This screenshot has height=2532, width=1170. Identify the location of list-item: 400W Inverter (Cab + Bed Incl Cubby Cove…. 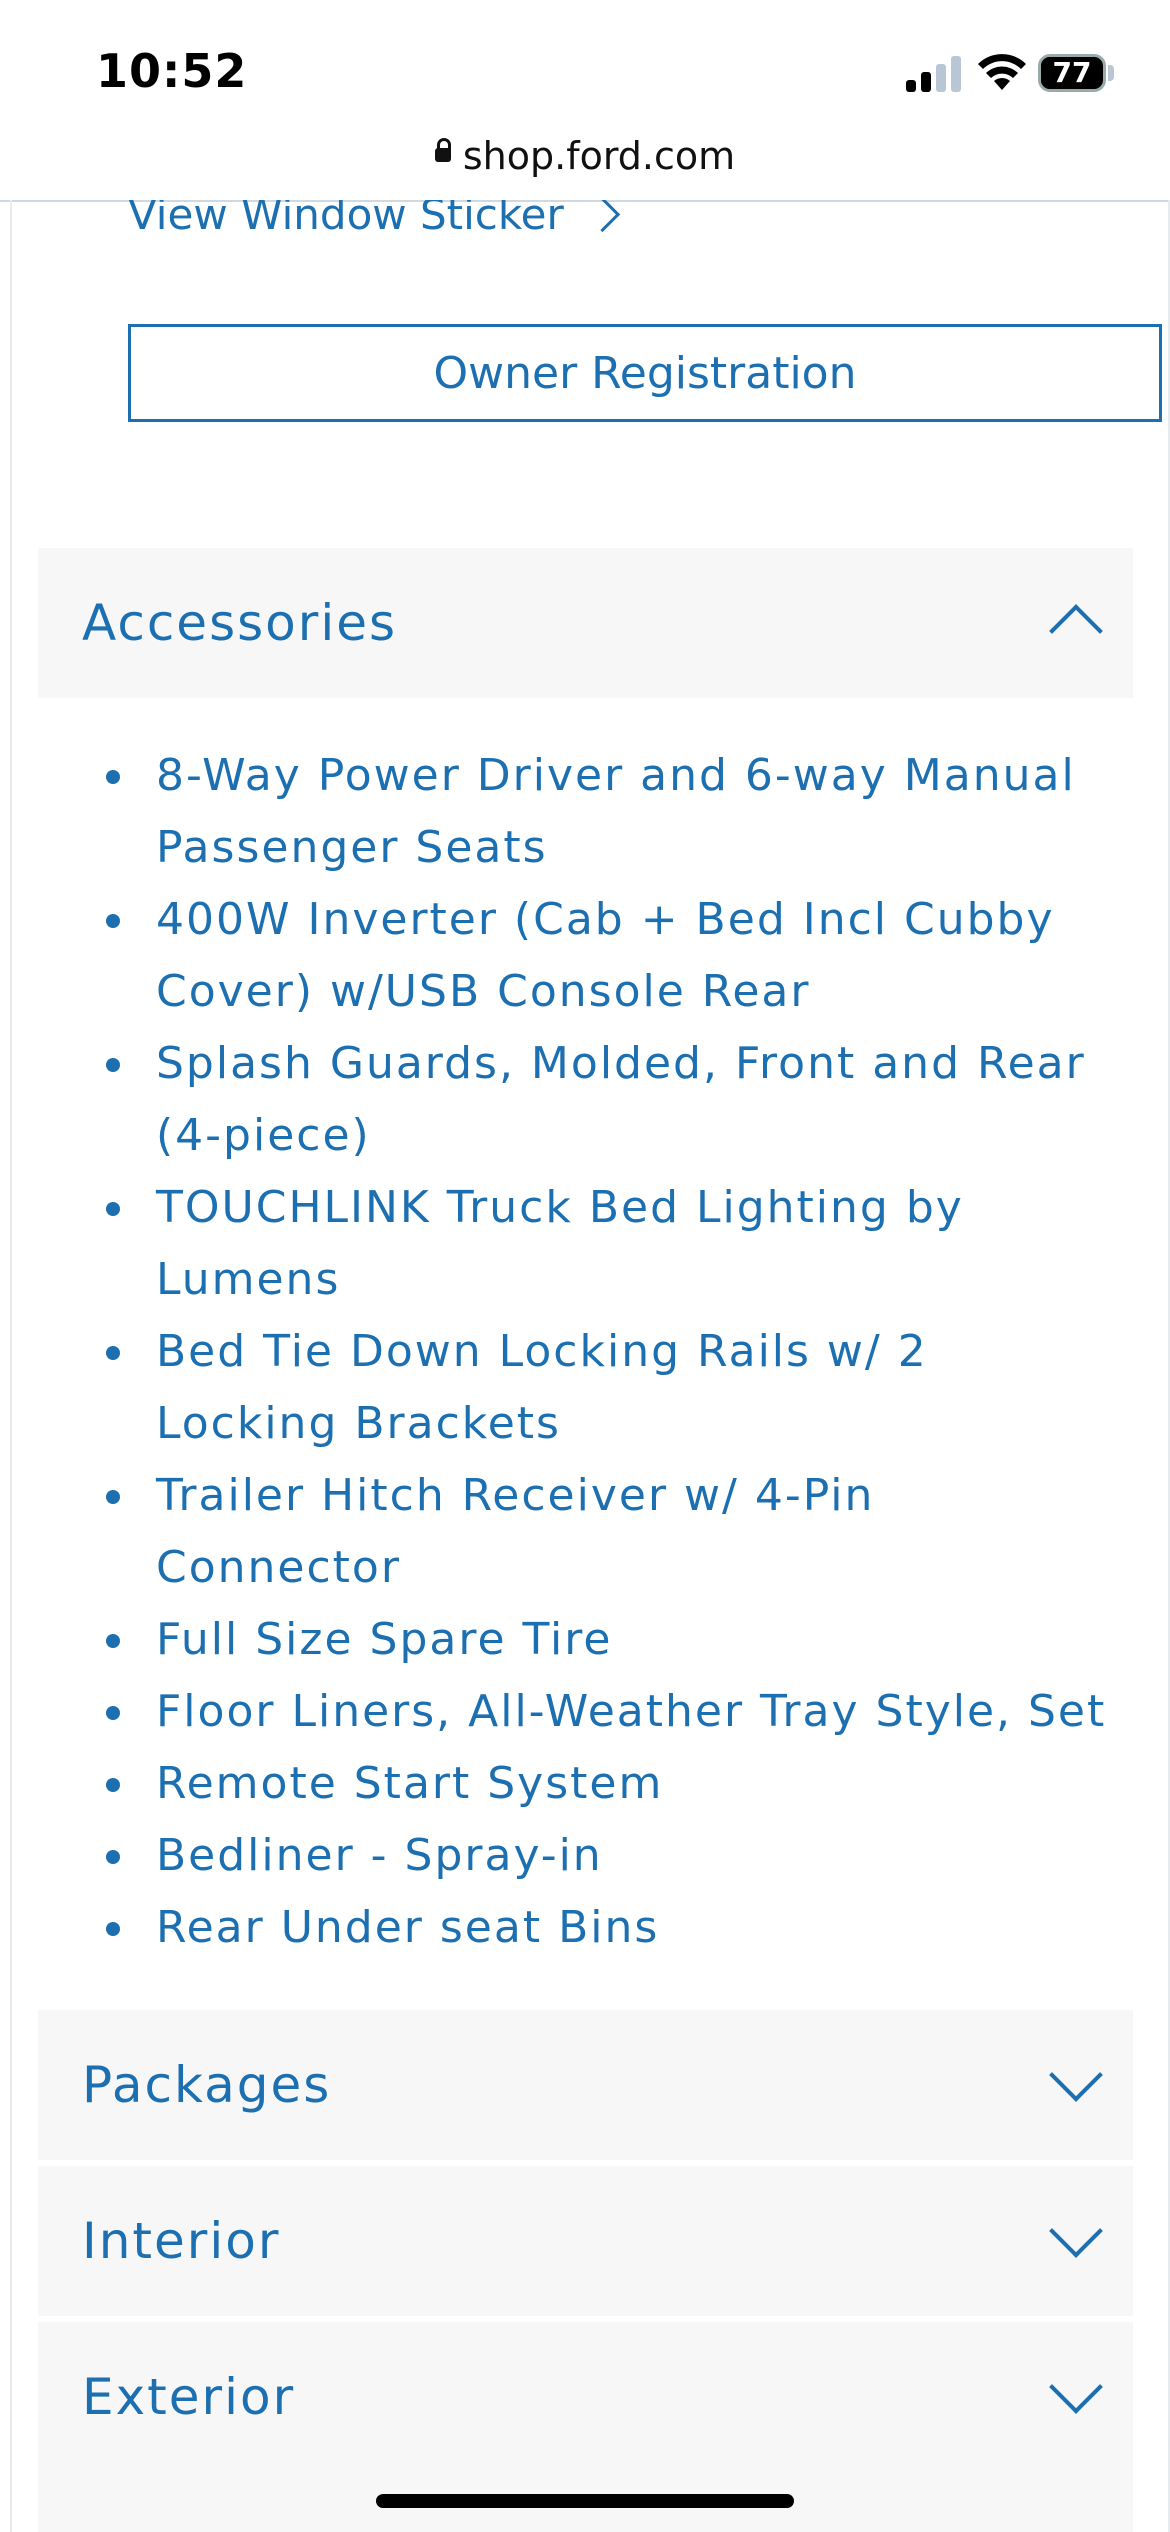
(616, 956).